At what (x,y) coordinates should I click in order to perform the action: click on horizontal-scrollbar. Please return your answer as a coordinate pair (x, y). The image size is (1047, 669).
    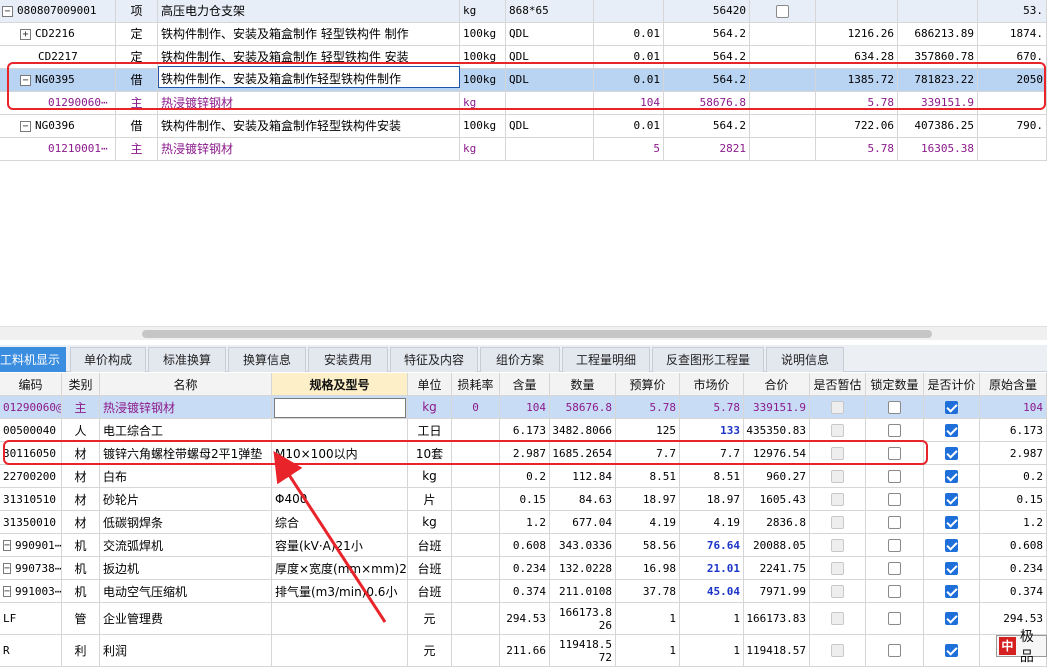
    Looking at the image, I should click on (523, 333).